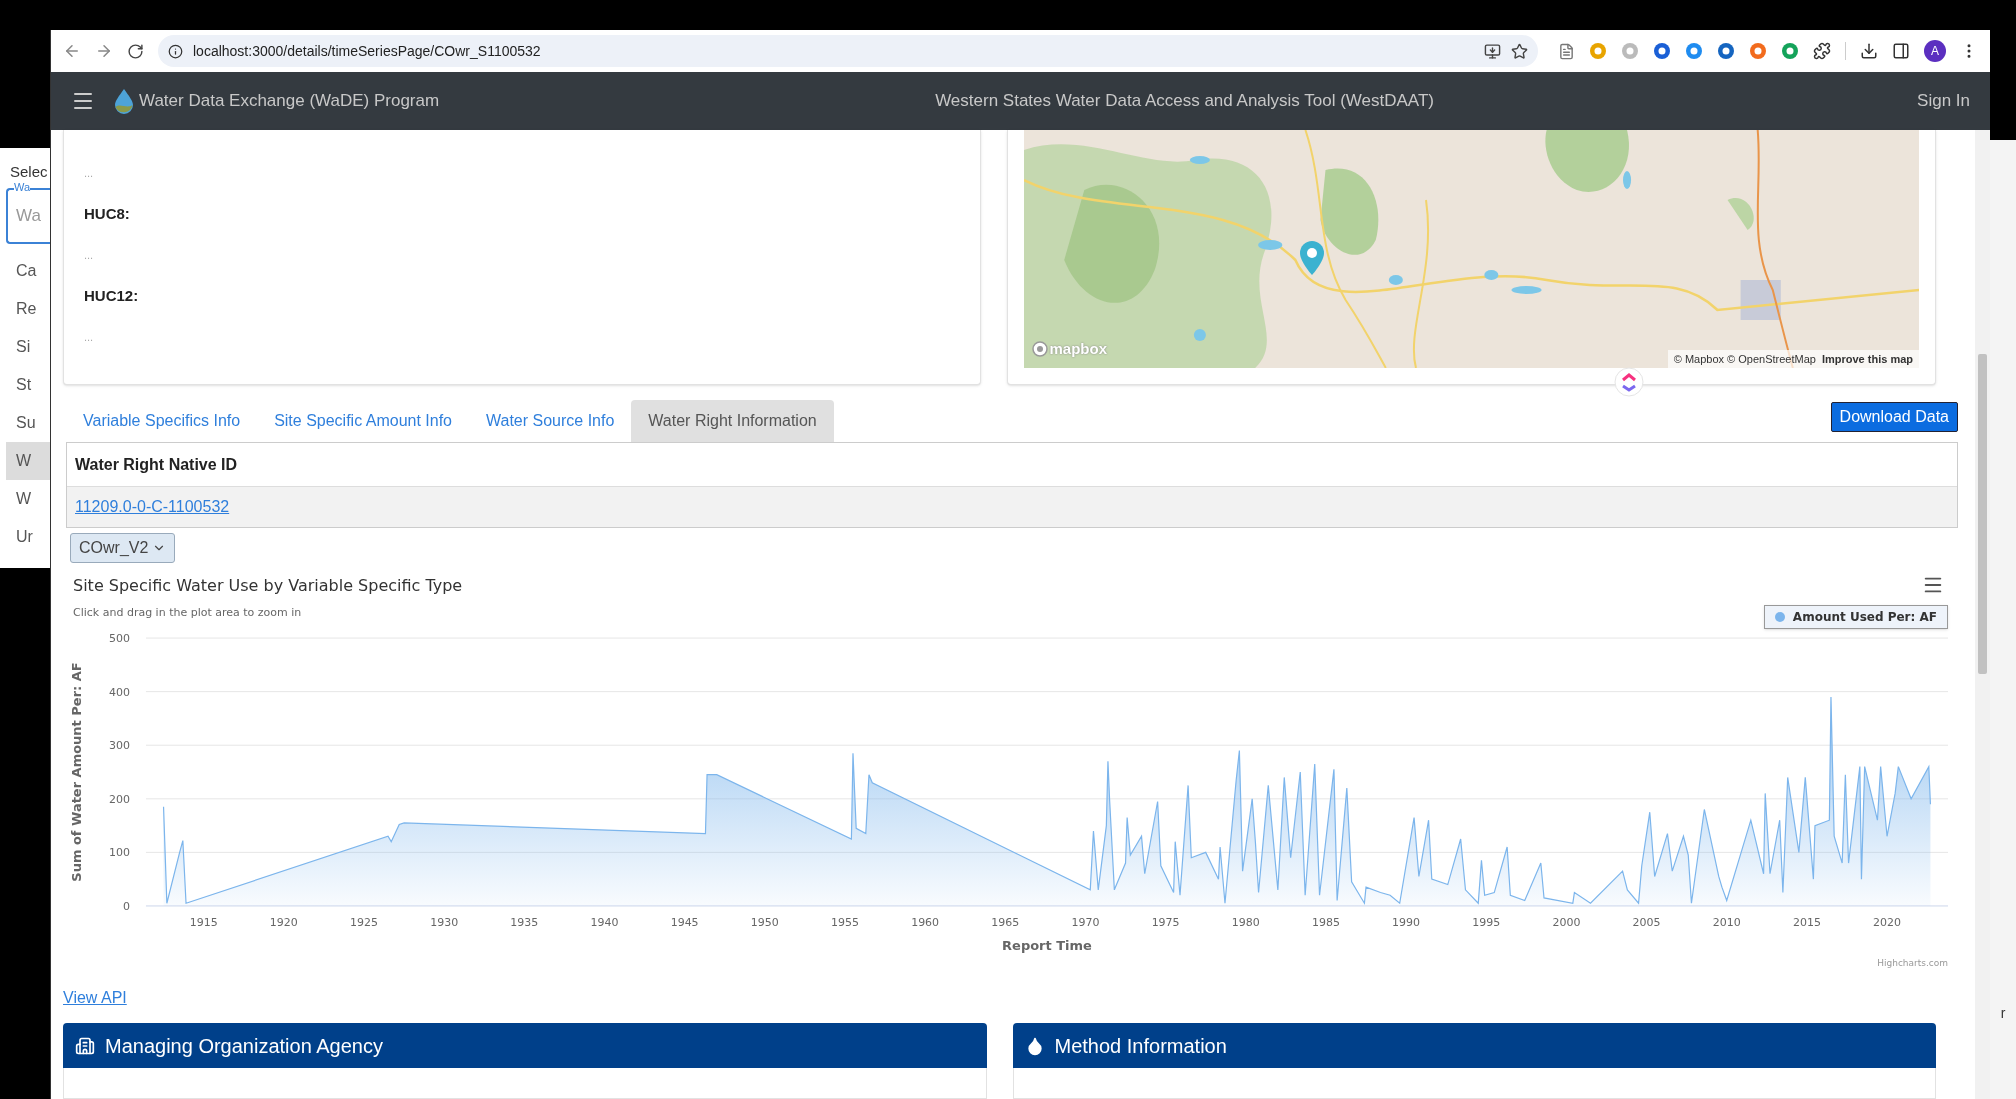 This screenshot has height=1099, width=2016. What do you see at coordinates (119, 853) in the screenshot?
I see `y-tick-label: 100` at bounding box center [119, 853].